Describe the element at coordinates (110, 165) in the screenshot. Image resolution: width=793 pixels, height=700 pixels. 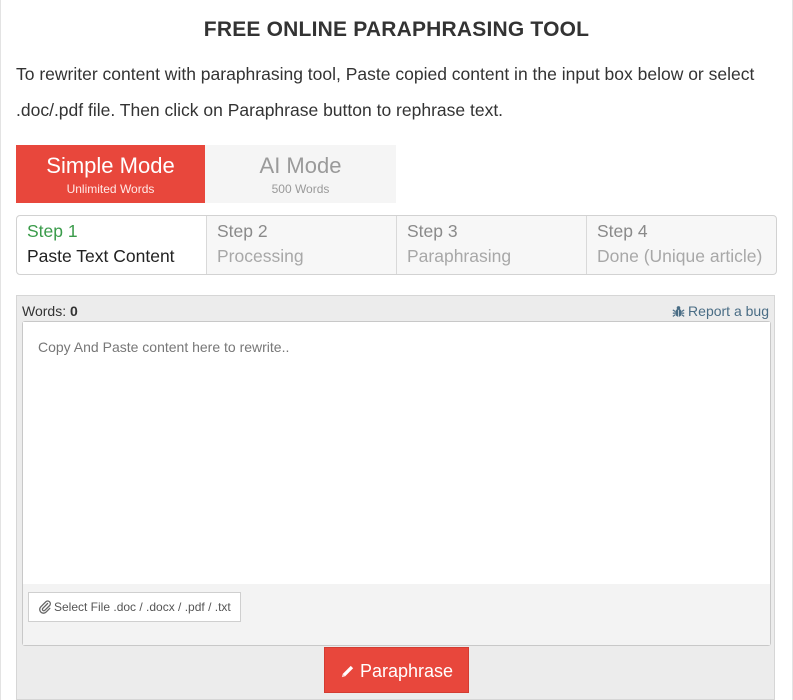
I see `simple-mode-label: Simple Mode` at that location.